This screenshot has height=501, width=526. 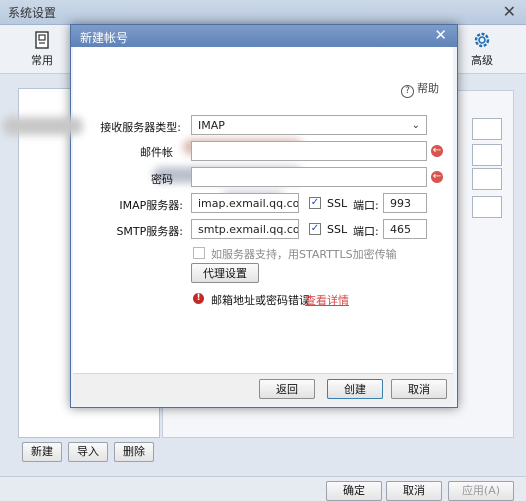 I want to click on error-message: 邮箱地址或密码错误, so click(x=260, y=300).